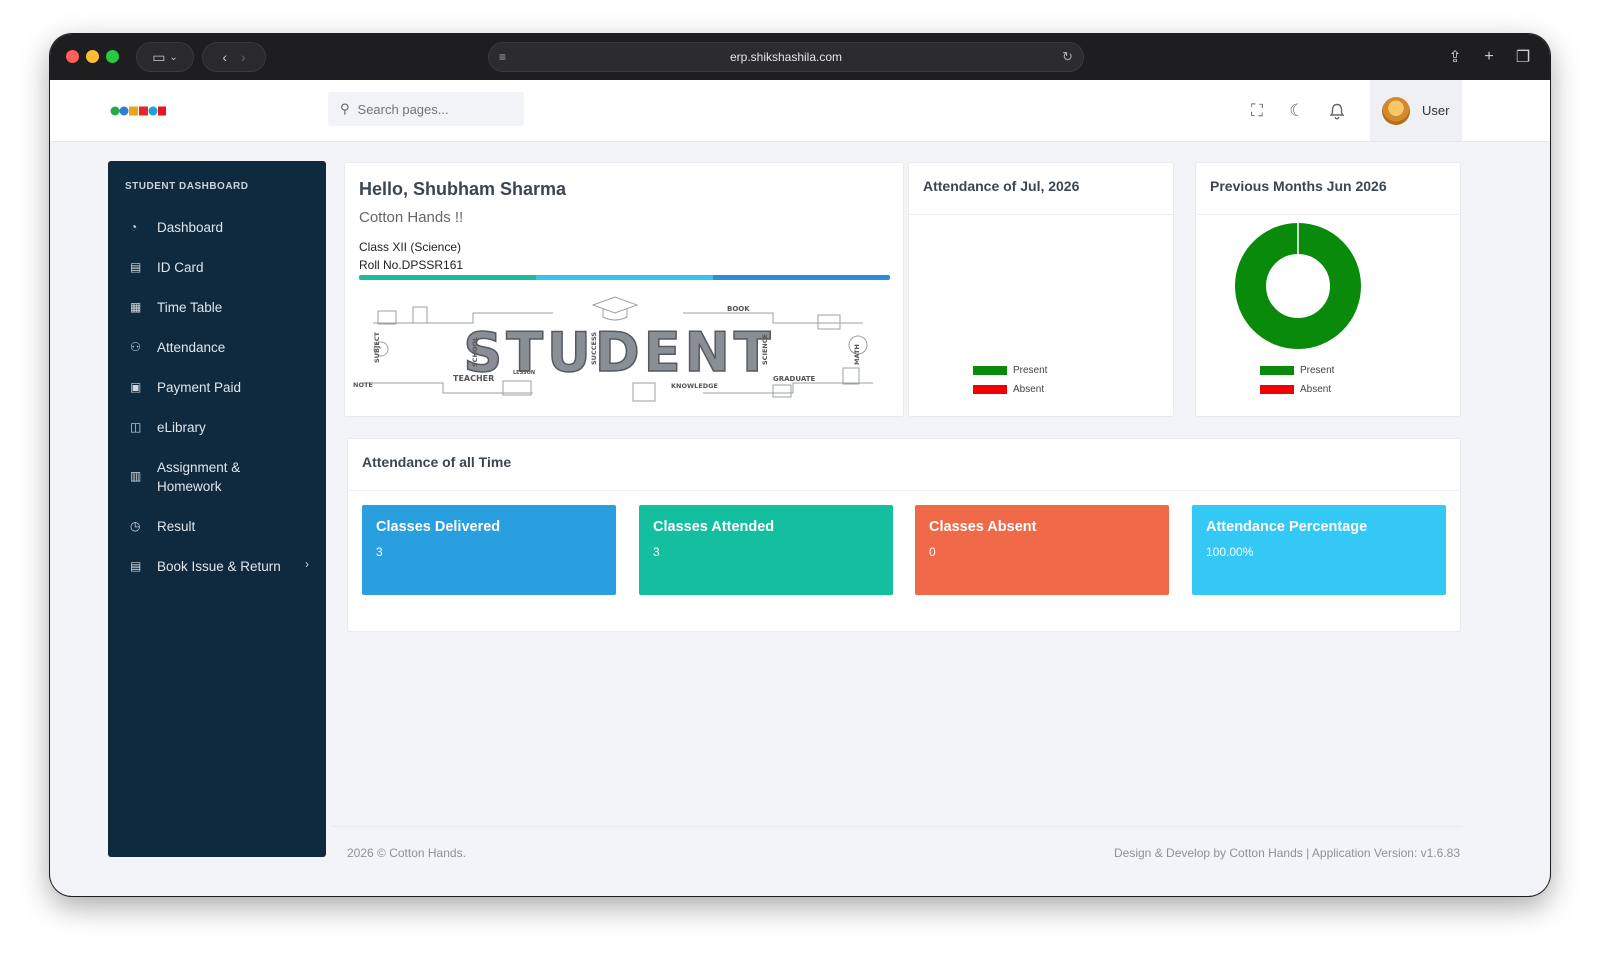 This screenshot has width=1600, height=962. Describe the element at coordinates (191, 347) in the screenshot. I see `sidebar-item-label: Attendance` at that location.